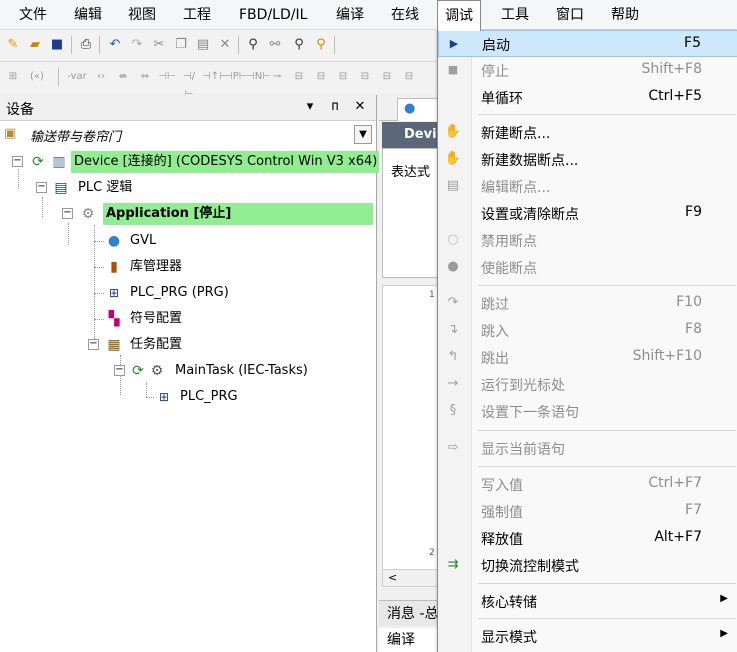 Image resolution: width=737 pixels, height=652 pixels. Describe the element at coordinates (57, 45) in the screenshot. I see `save-icon: ■` at that location.